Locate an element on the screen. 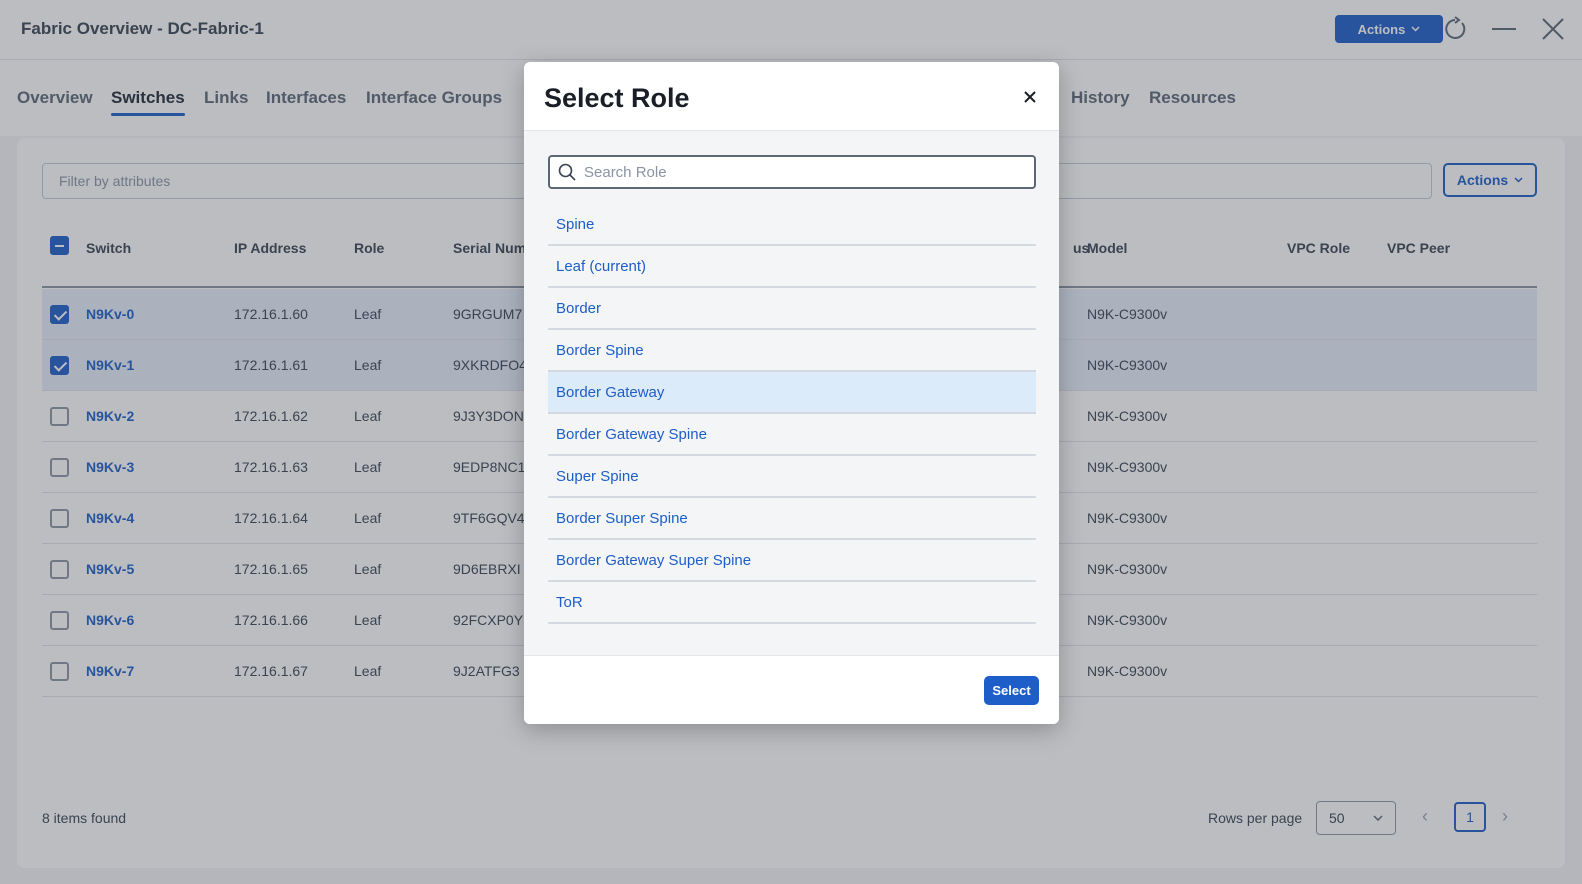  search-icon is located at coordinates (567, 172).